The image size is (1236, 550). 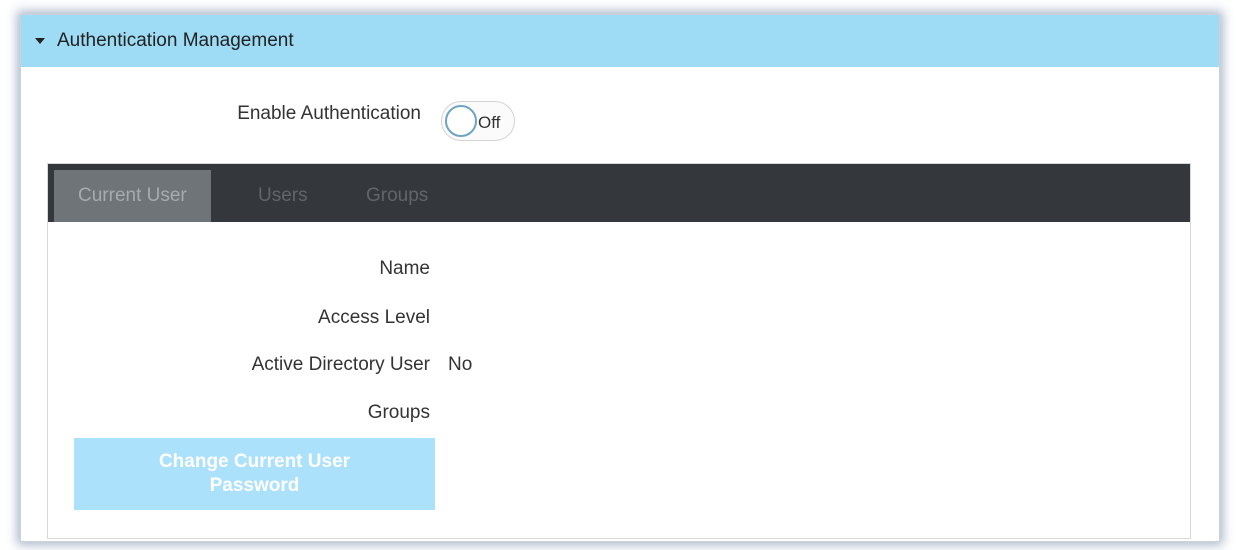 What do you see at coordinates (397, 196) in the screenshot?
I see `tab-groups: Groups` at bounding box center [397, 196].